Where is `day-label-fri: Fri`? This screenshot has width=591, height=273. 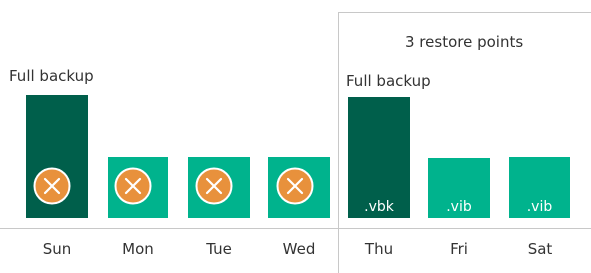
day-label-fri: Fri is located at coordinates (459, 249).